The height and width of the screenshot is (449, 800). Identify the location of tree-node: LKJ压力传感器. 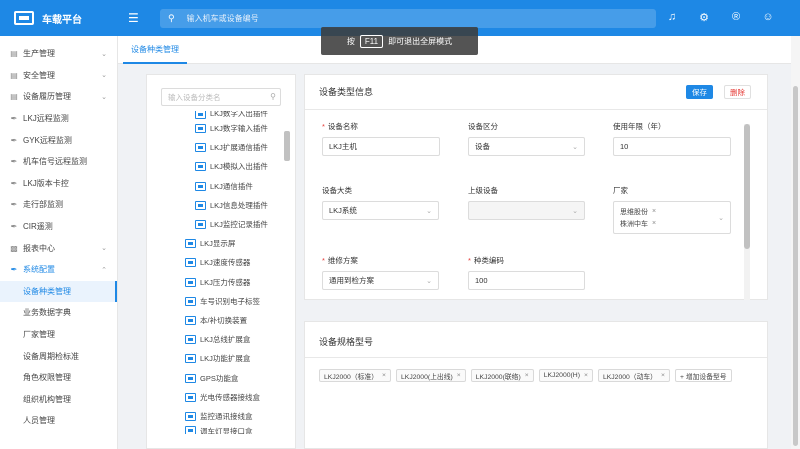
(215, 282).